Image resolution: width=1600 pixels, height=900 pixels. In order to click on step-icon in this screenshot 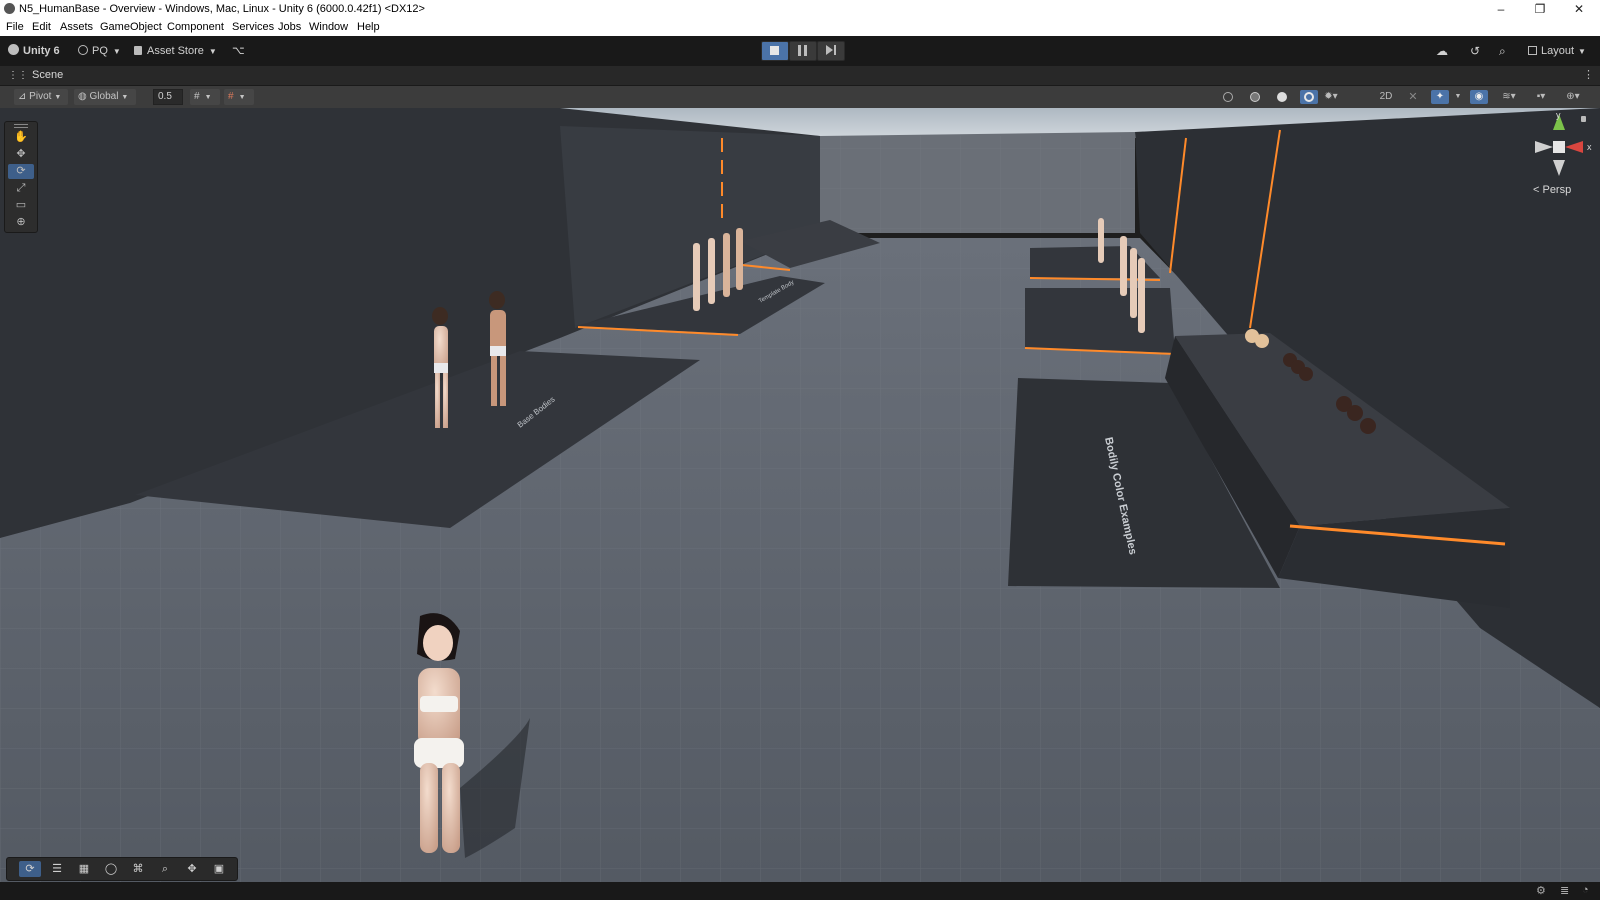, I will do `click(829, 50)`.